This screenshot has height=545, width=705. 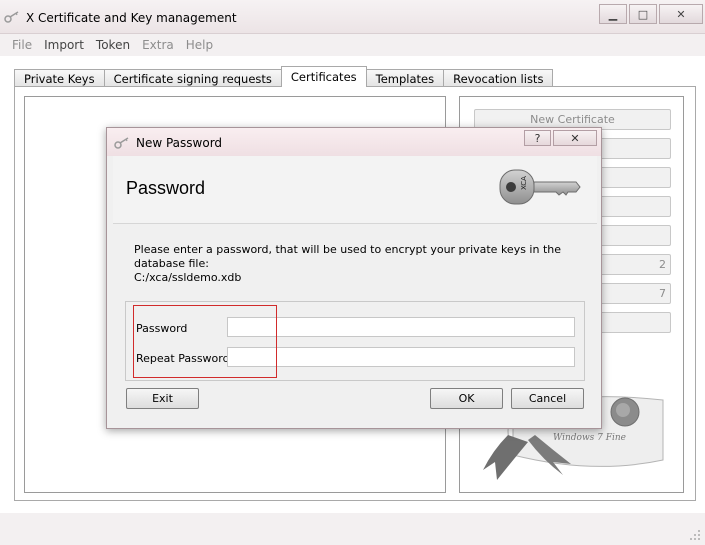 I want to click on menu-token: Token, so click(x=113, y=45).